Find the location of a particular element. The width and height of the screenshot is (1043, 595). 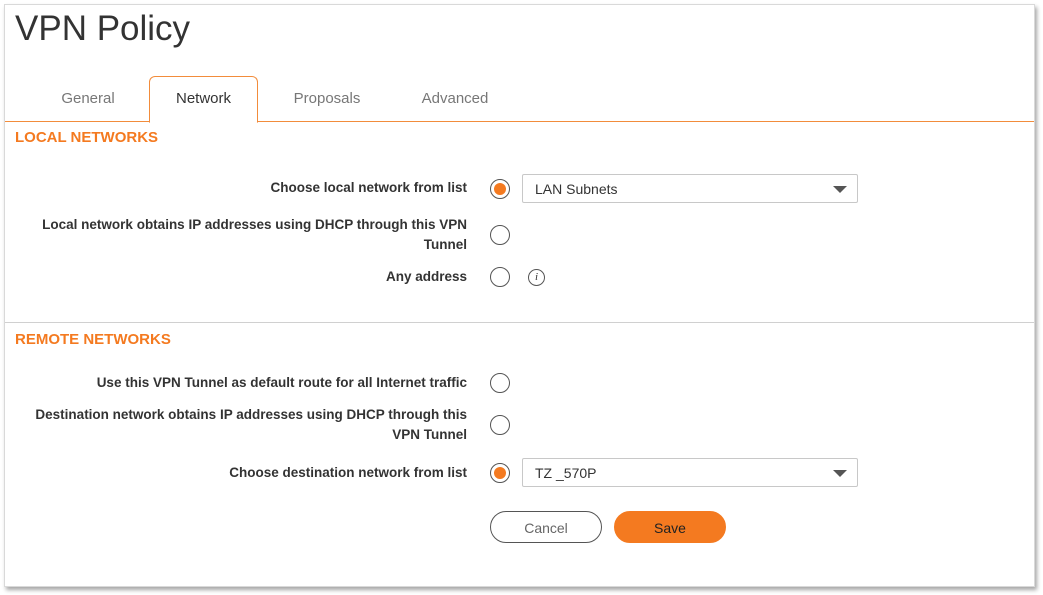

local-network-select: LAN Subnets is located at coordinates (690, 188).